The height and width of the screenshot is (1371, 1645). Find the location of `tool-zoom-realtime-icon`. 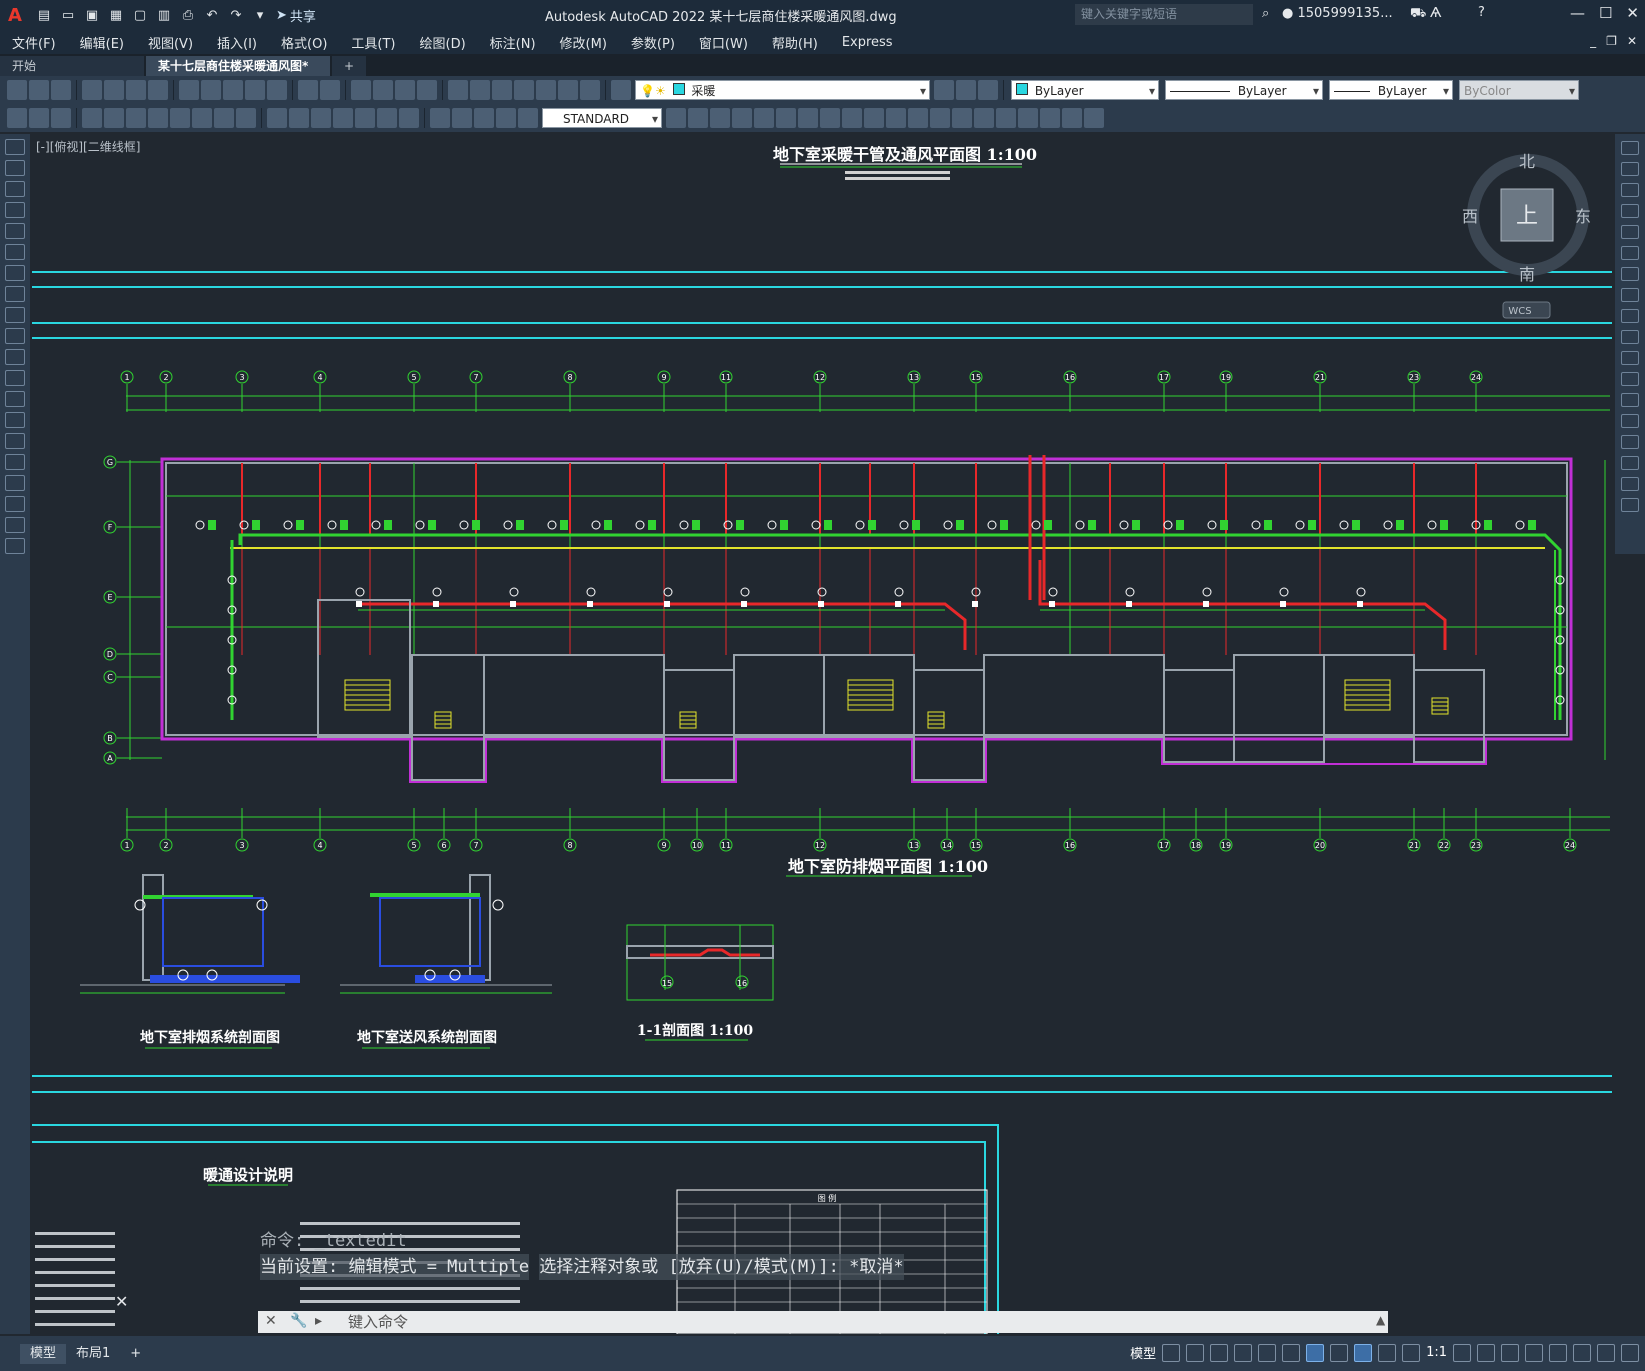

tool-zoom-realtime-icon is located at coordinates (383, 90).